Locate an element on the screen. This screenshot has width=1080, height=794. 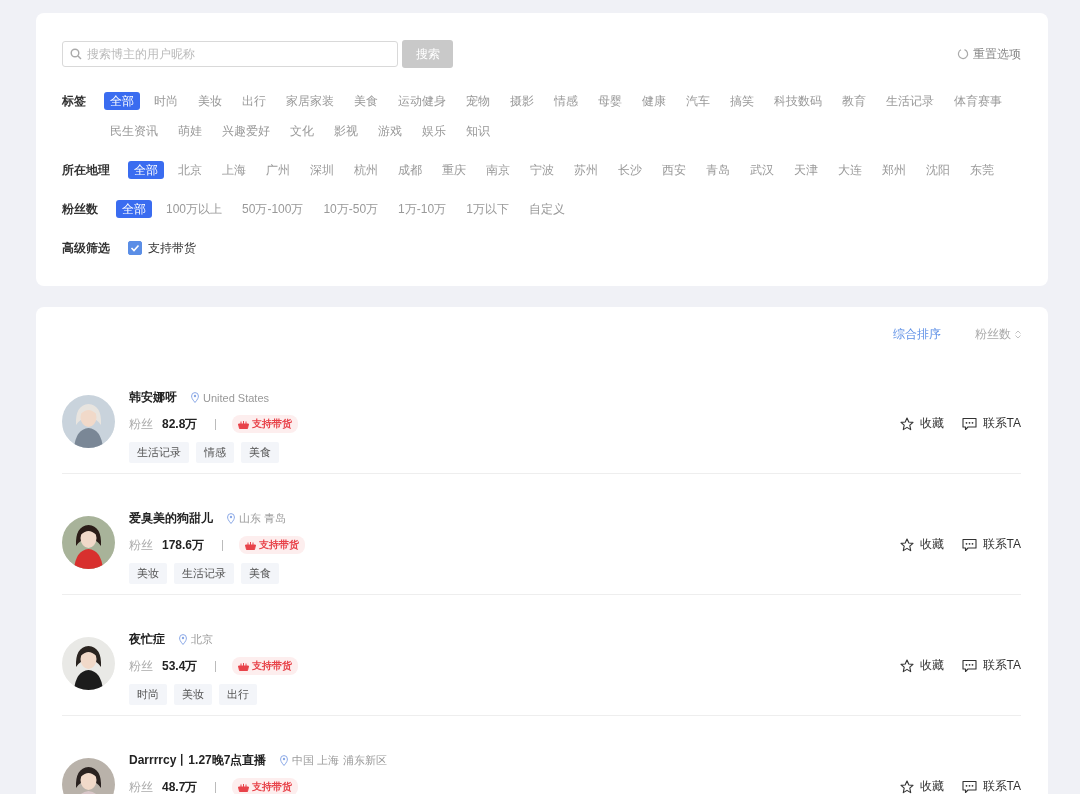
filter-option: 1万-10万 is located at coordinates (422, 209).